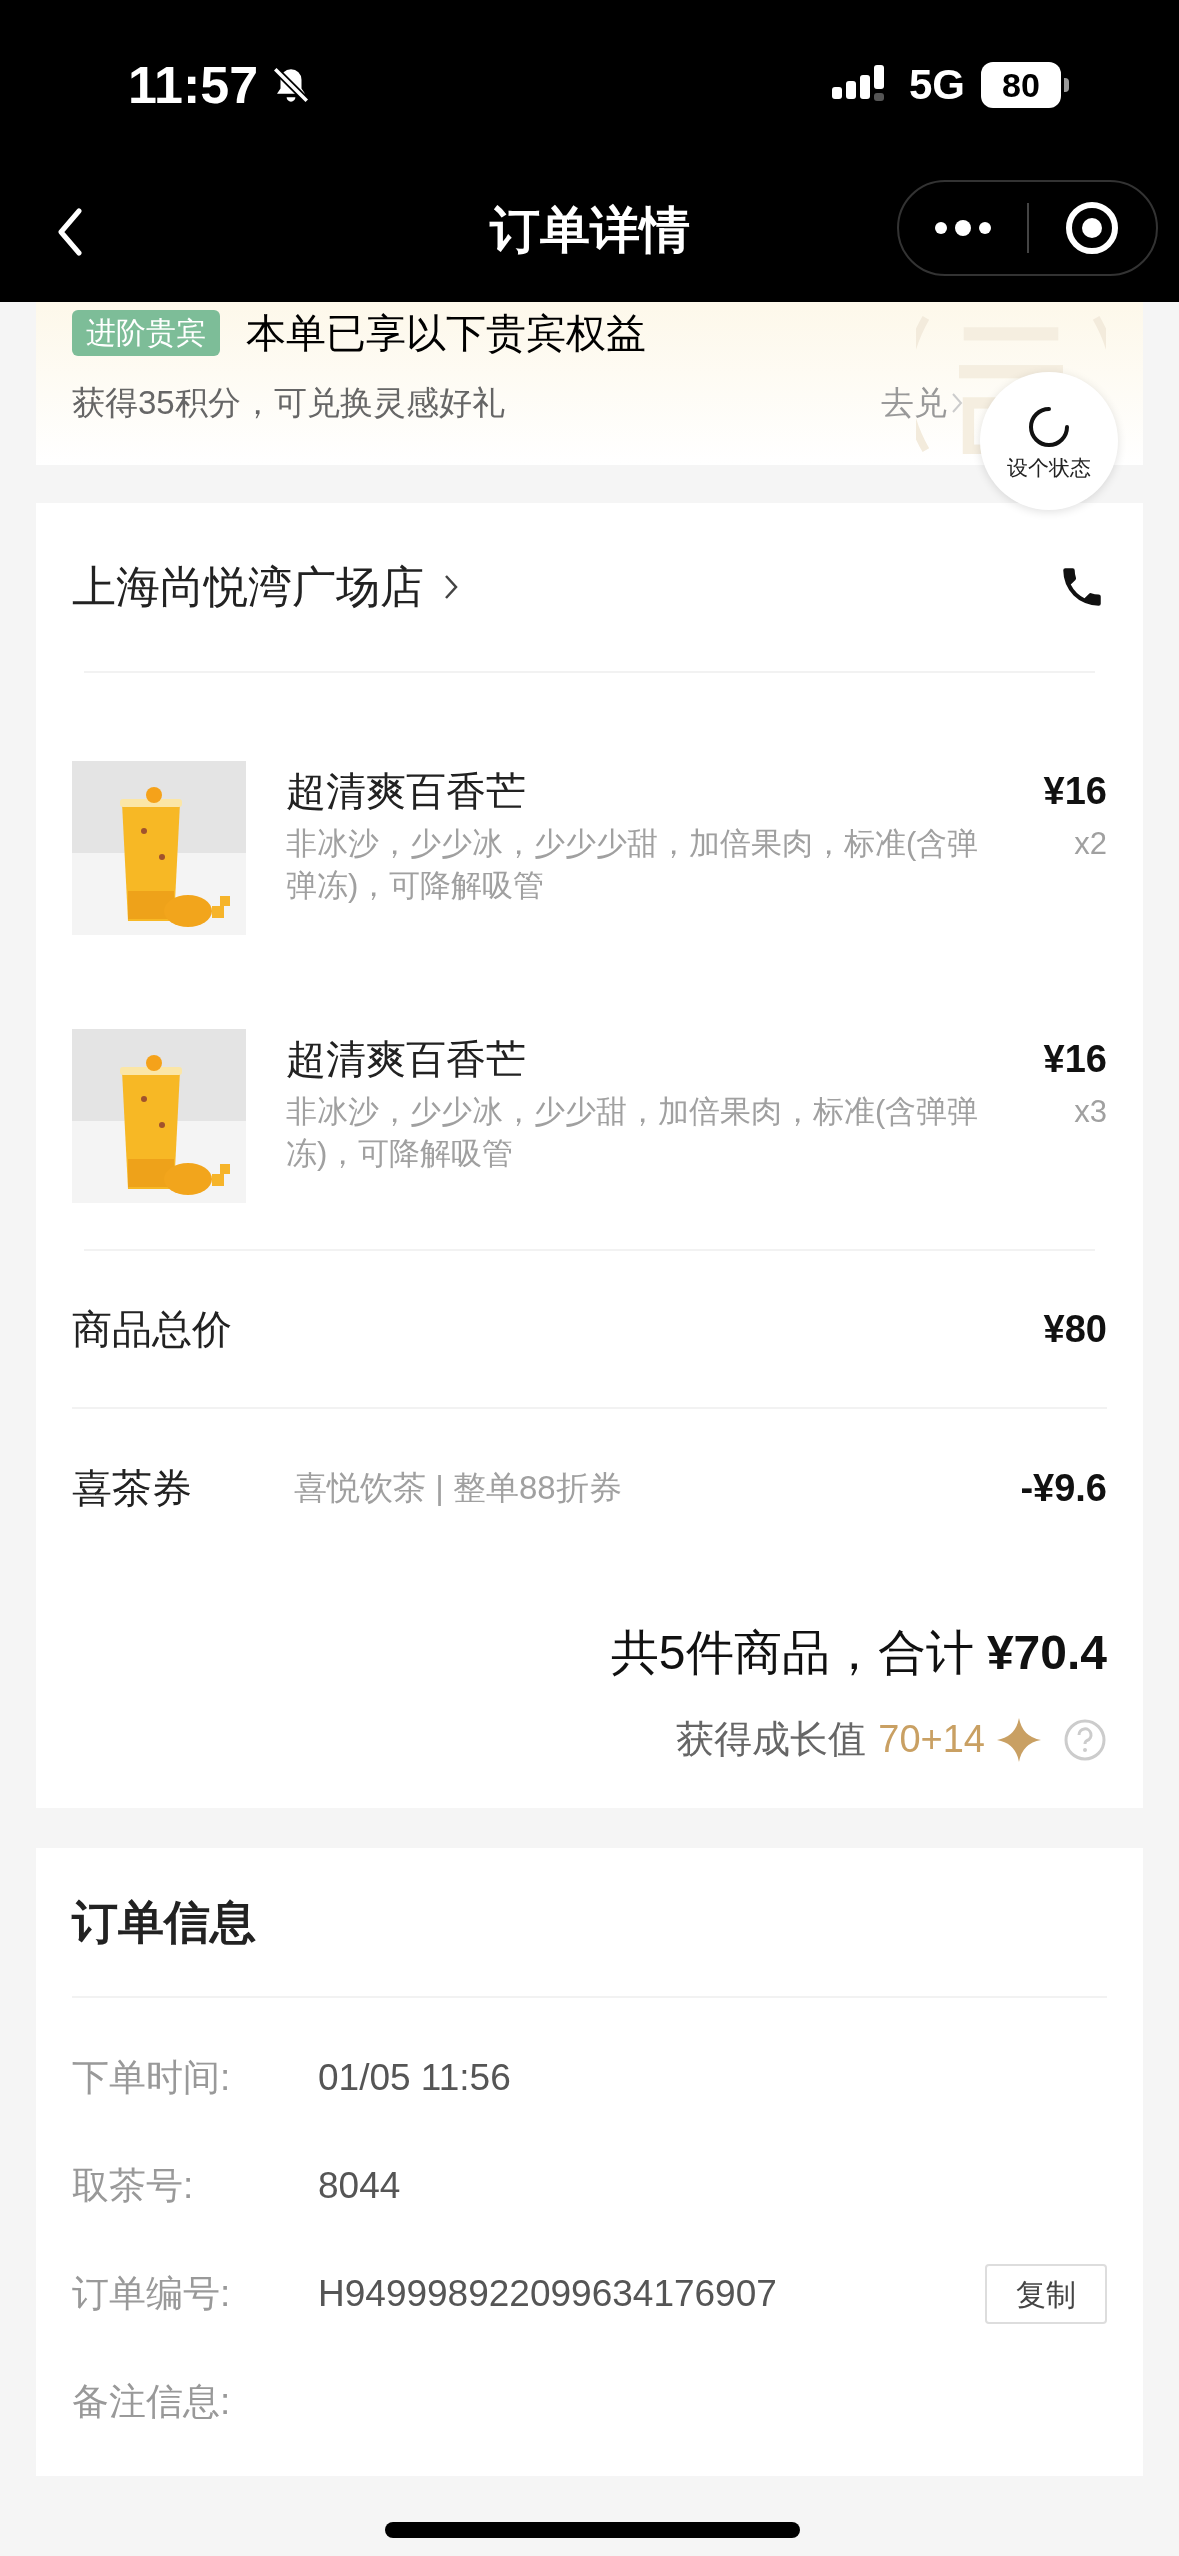 The image size is (1179, 2556). Describe the element at coordinates (152, 1329) in the screenshot. I see `summary-label: 商品总价` at that location.